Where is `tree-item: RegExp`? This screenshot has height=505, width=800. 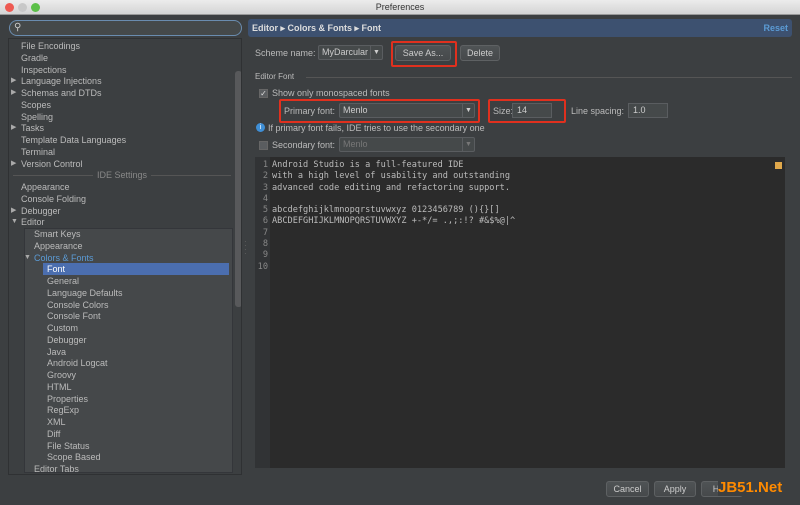 tree-item: RegExp is located at coordinates (63, 410).